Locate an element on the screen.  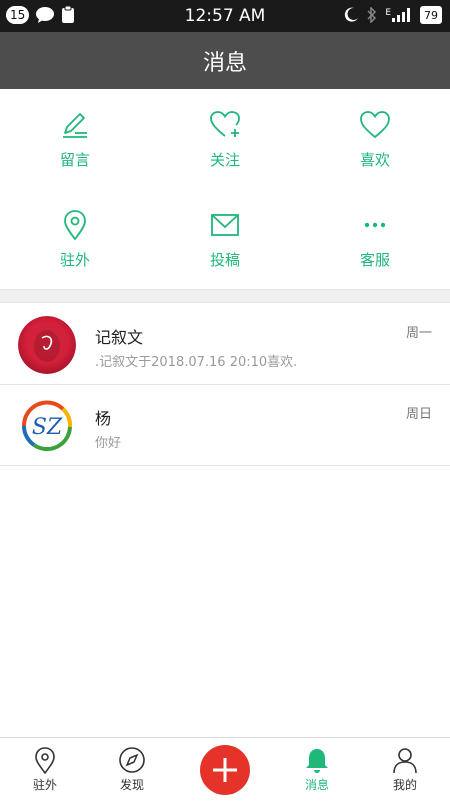
nav-item-stationed: 驻外 is located at coordinates (45, 769).